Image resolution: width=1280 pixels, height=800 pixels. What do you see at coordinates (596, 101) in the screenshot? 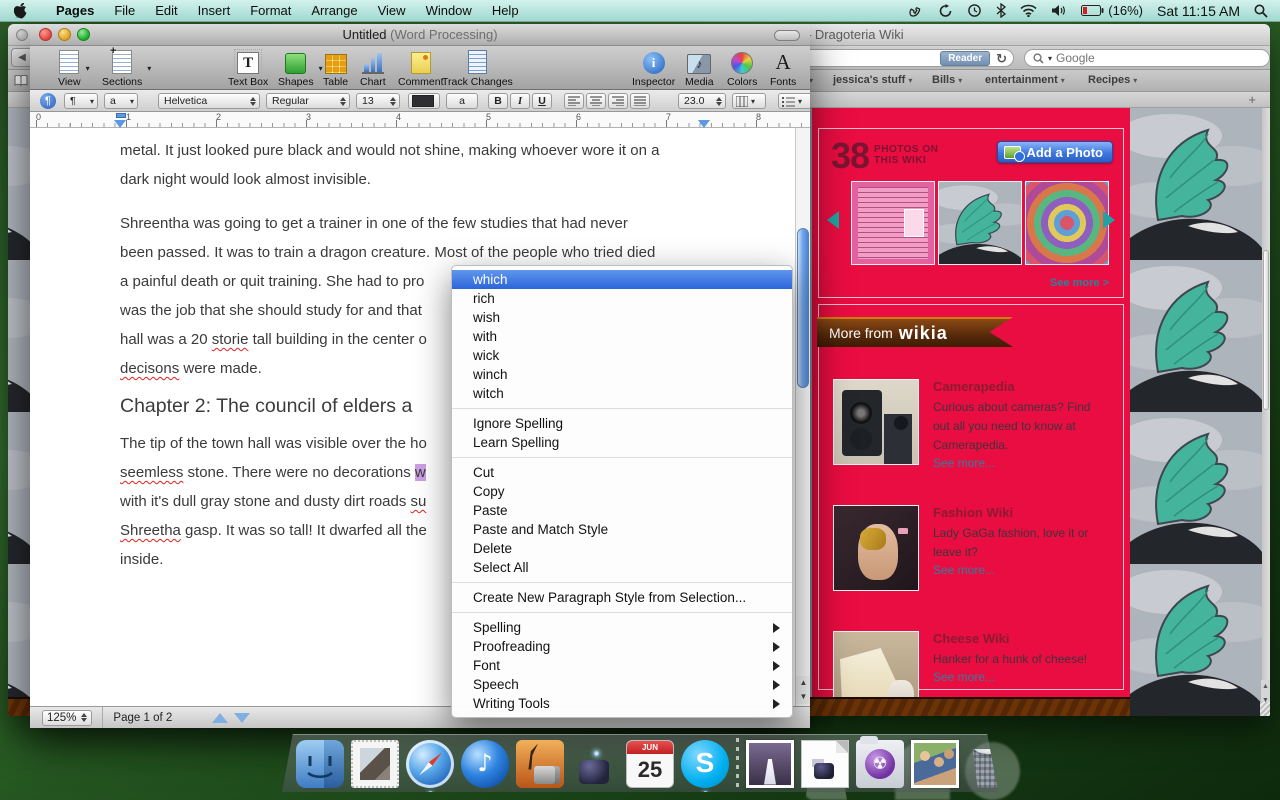
I see `align-center-button` at bounding box center [596, 101].